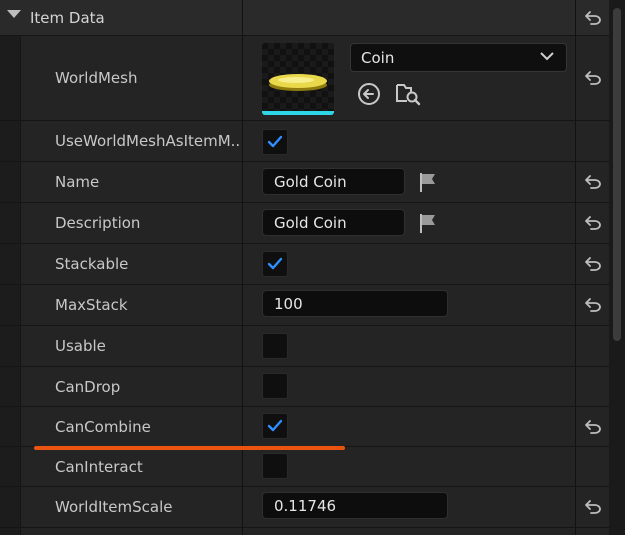 This screenshot has height=535, width=625. I want to click on property-row-maxstack: MaxStack 100, so click(304, 305).